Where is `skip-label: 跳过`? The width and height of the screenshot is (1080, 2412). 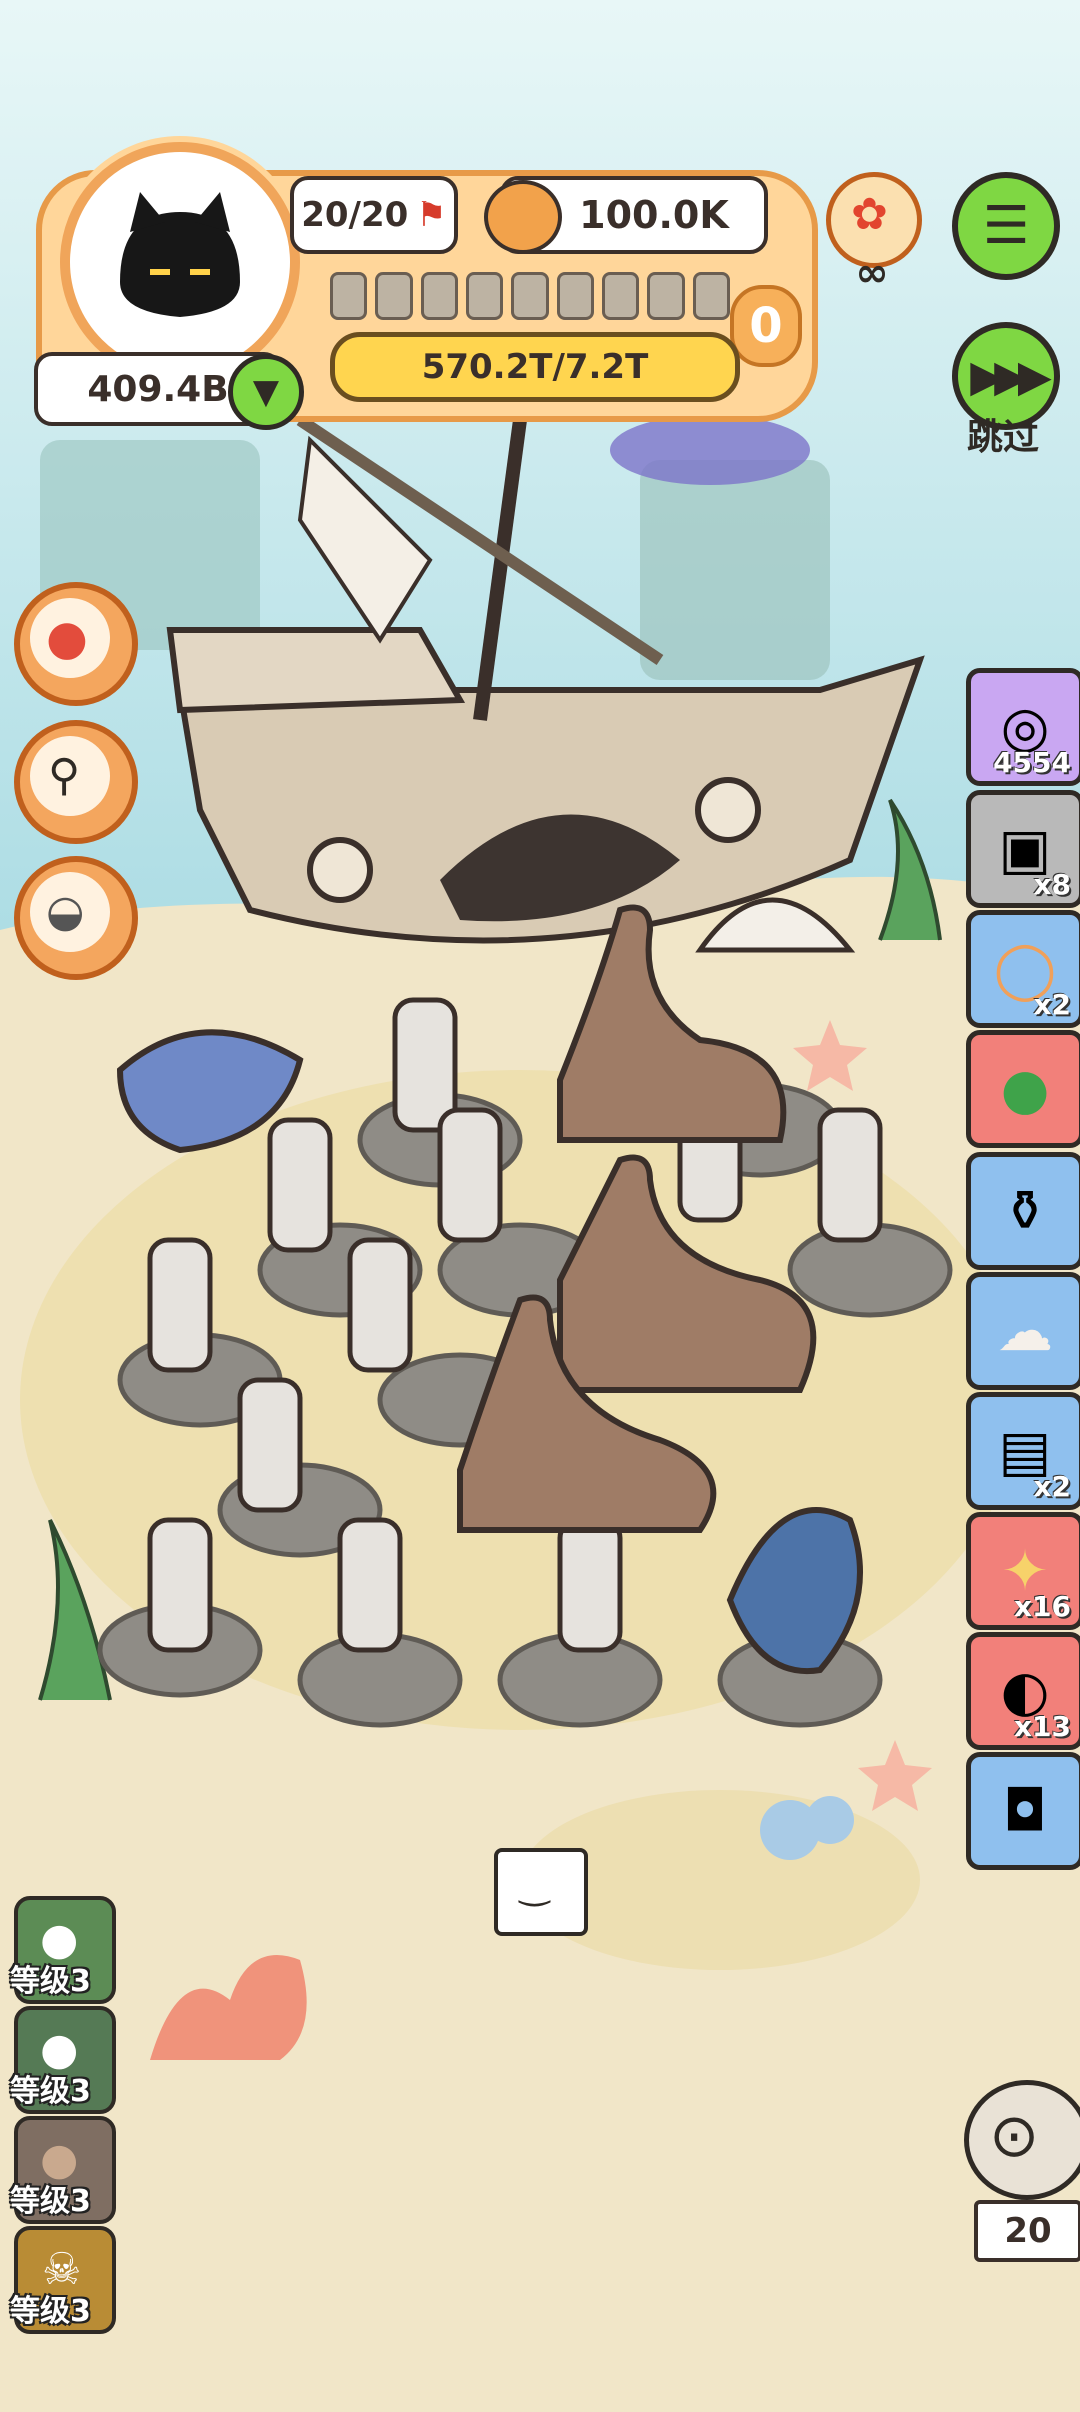
skip-label: 跳过 is located at coordinates (1002, 437).